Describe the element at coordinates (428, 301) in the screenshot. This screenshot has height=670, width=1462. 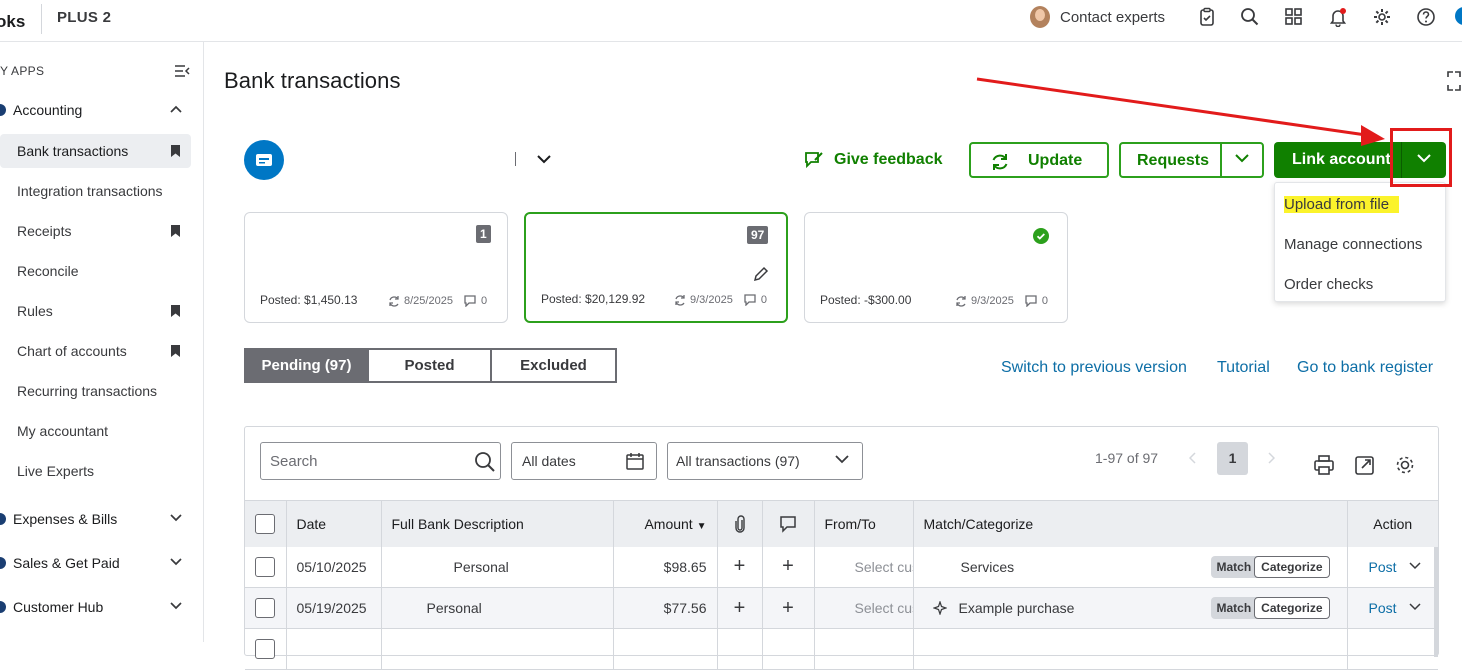
I see `sync-date: 8/25/2025` at that location.